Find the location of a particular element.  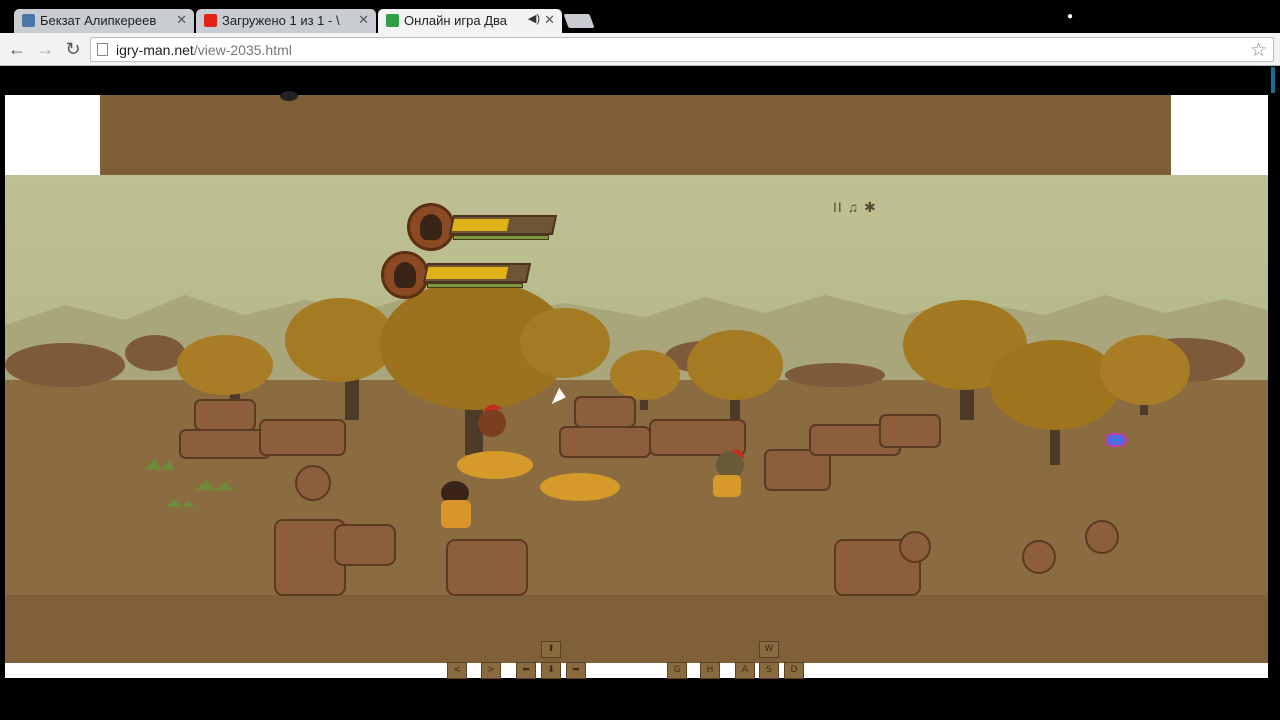

key-s: S is located at coordinates (769, 670).